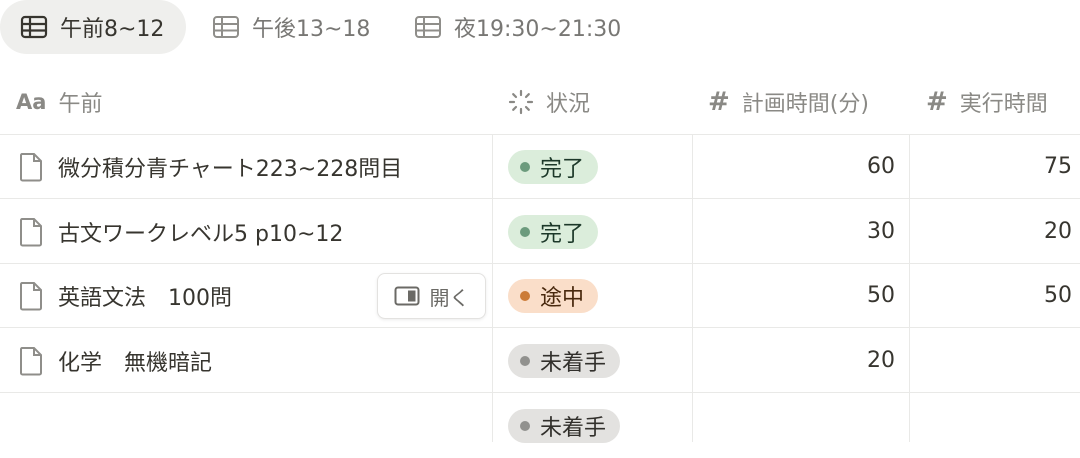 Image resolution: width=1080 pixels, height=458 pixels. What do you see at coordinates (990, 166) in the screenshot?
I see `actual-cell: 75` at bounding box center [990, 166].